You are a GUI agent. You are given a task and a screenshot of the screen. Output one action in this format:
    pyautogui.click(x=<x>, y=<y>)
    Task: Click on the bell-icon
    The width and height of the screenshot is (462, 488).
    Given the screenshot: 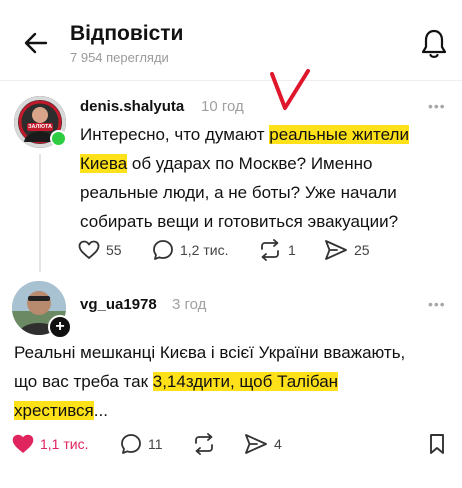 What is the action you would take?
    pyautogui.click(x=434, y=43)
    